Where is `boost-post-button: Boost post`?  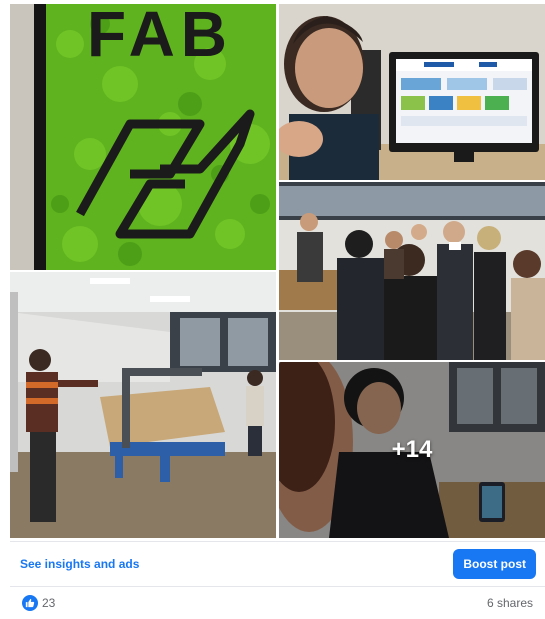
boost-post-button: Boost post is located at coordinates (494, 564).